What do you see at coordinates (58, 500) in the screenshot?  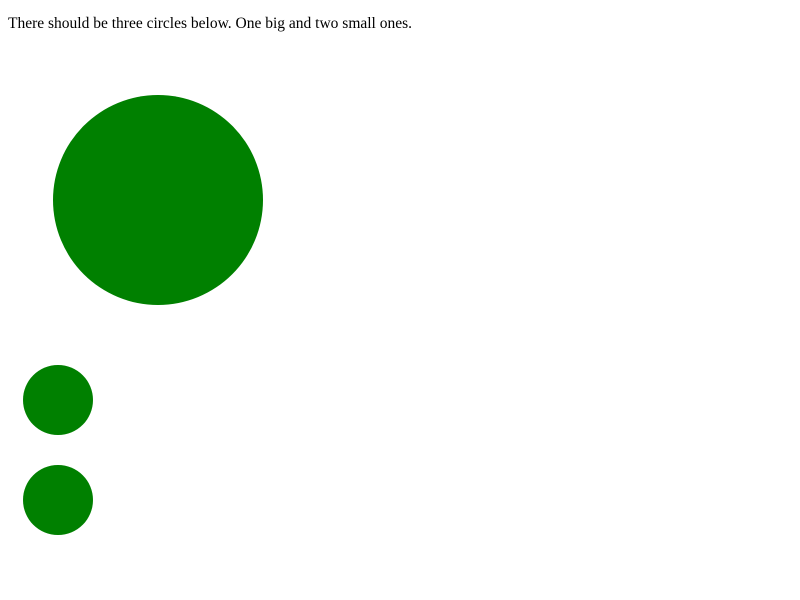 I see `small-circle-bottom` at bounding box center [58, 500].